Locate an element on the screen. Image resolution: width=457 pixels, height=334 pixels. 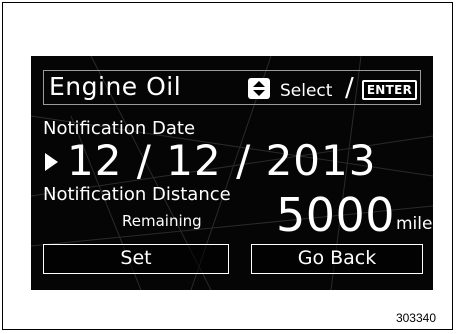
up-down-select-icon is located at coordinates (259, 88).